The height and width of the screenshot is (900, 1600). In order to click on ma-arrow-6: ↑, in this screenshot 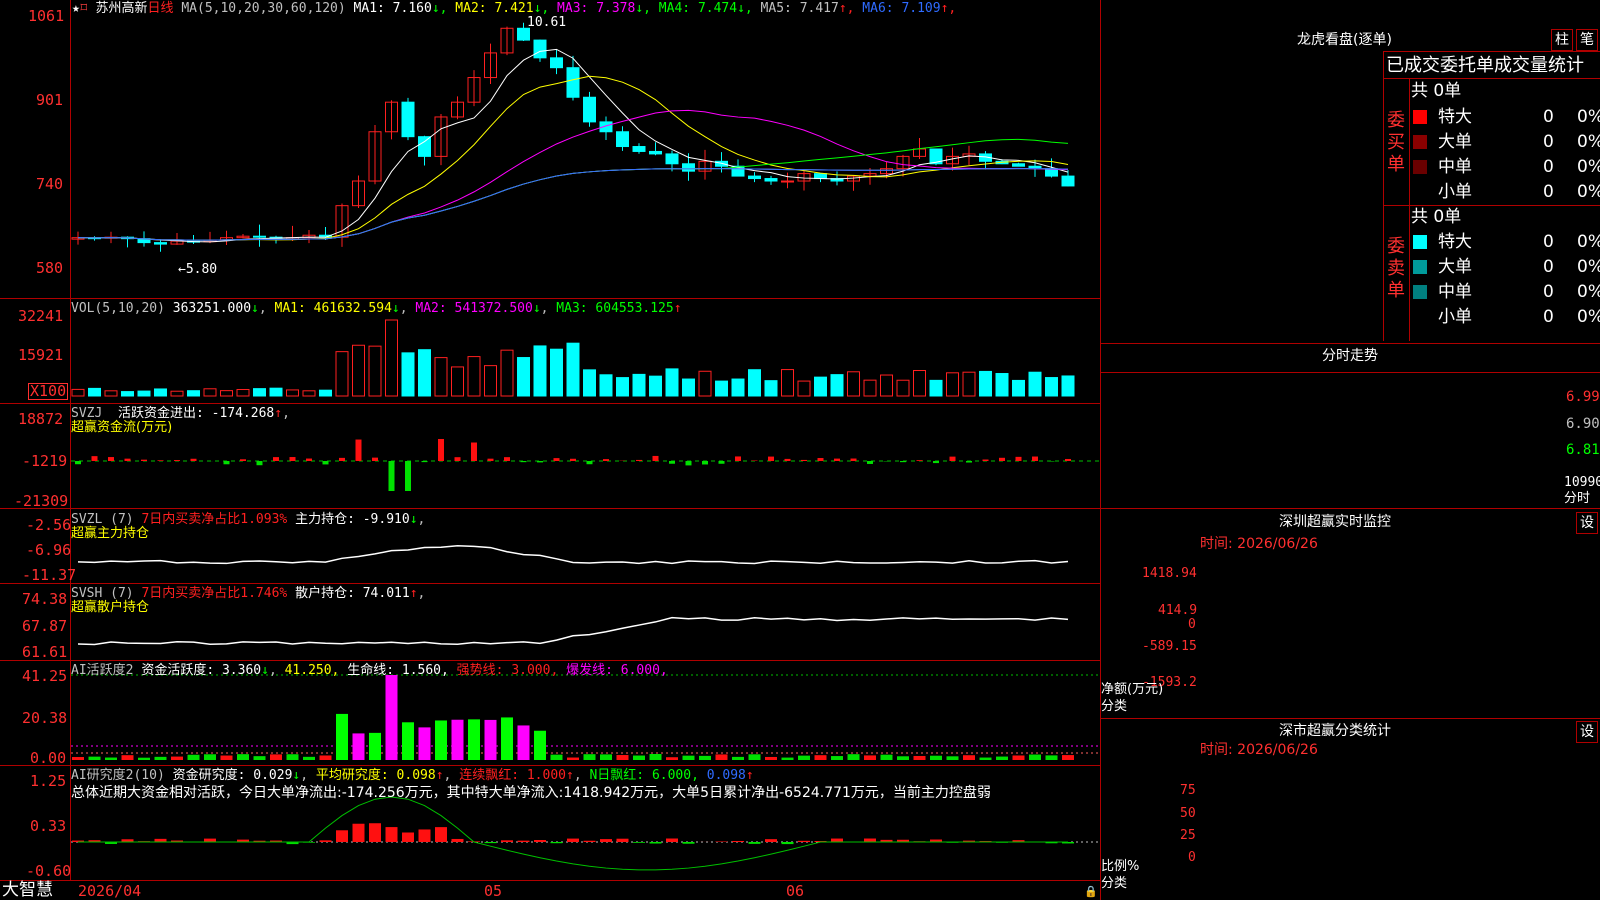, I will do `click(948, 8)`.